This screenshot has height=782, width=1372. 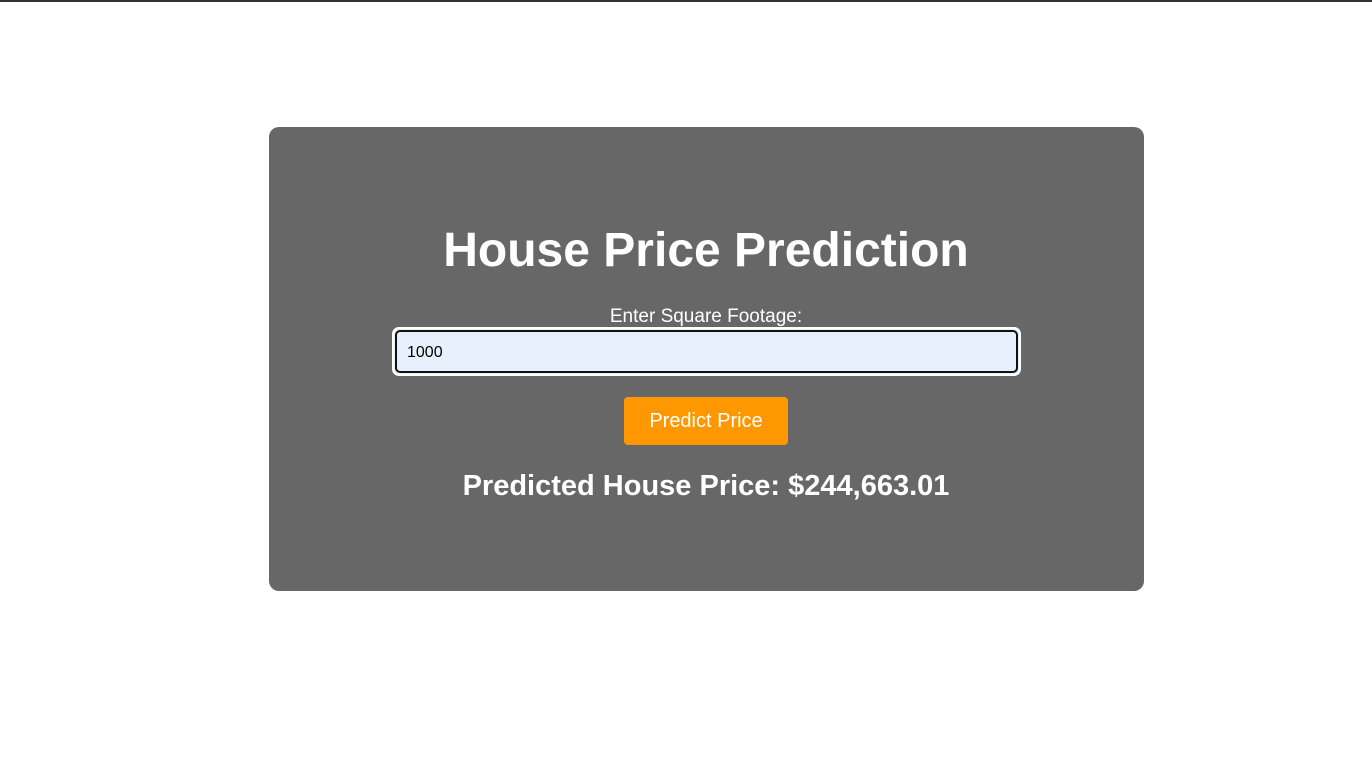 What do you see at coordinates (706, 250) in the screenshot?
I see `page-title: House Price Prediction` at bounding box center [706, 250].